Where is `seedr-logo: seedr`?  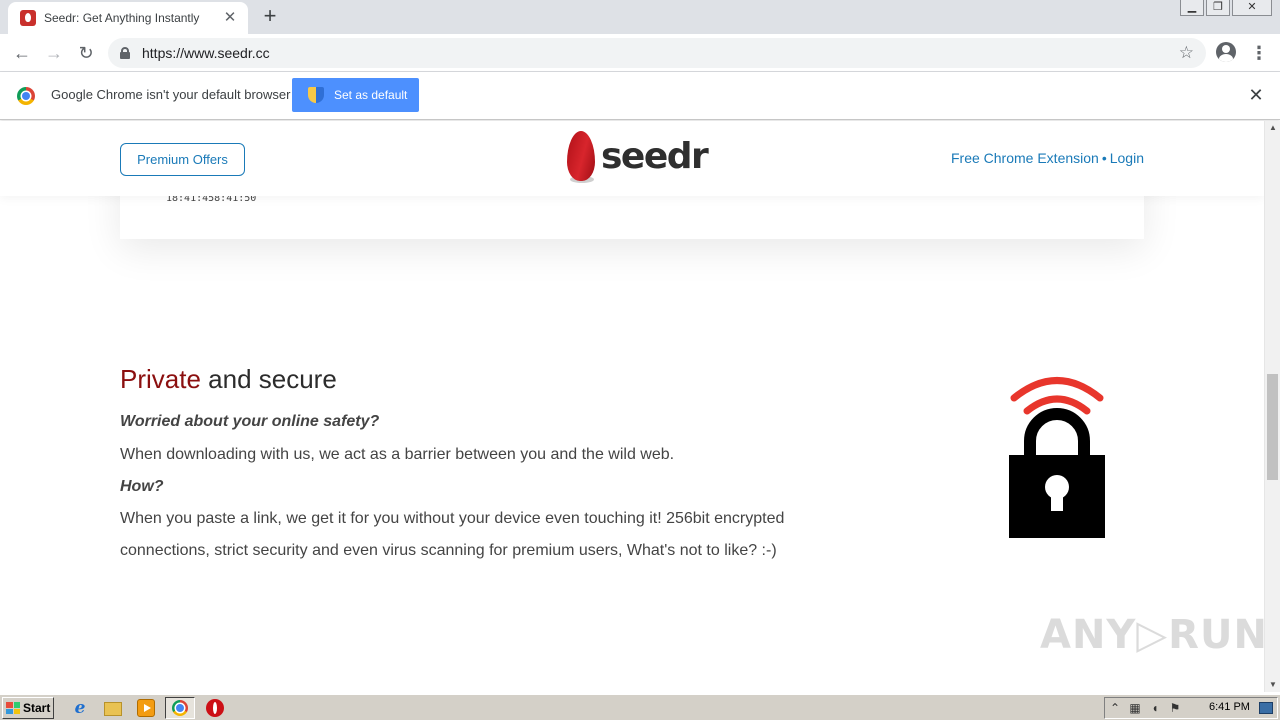
seedr-logo: seedr is located at coordinates (638, 159).